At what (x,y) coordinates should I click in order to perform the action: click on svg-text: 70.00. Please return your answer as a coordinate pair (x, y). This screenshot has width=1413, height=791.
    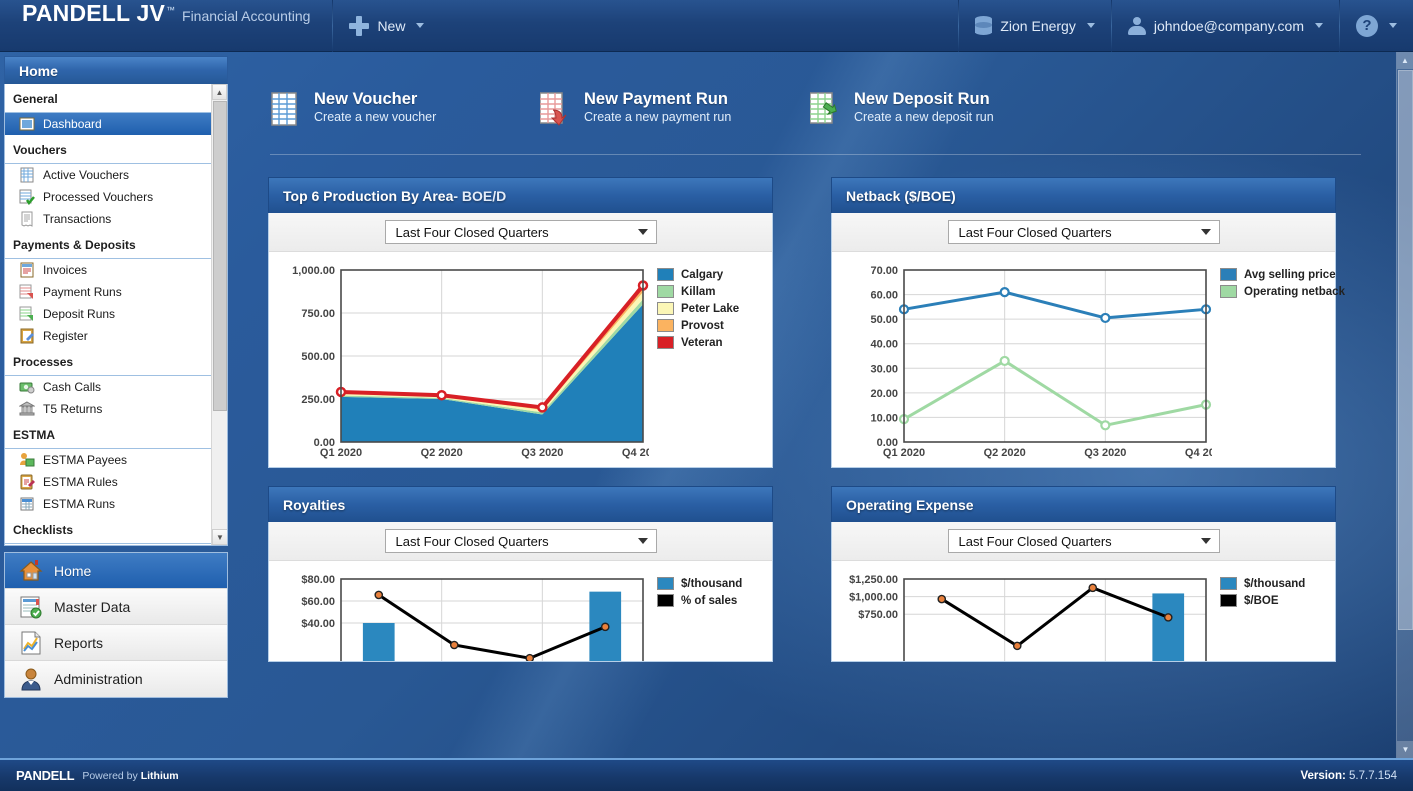
    Looking at the image, I should click on (884, 271).